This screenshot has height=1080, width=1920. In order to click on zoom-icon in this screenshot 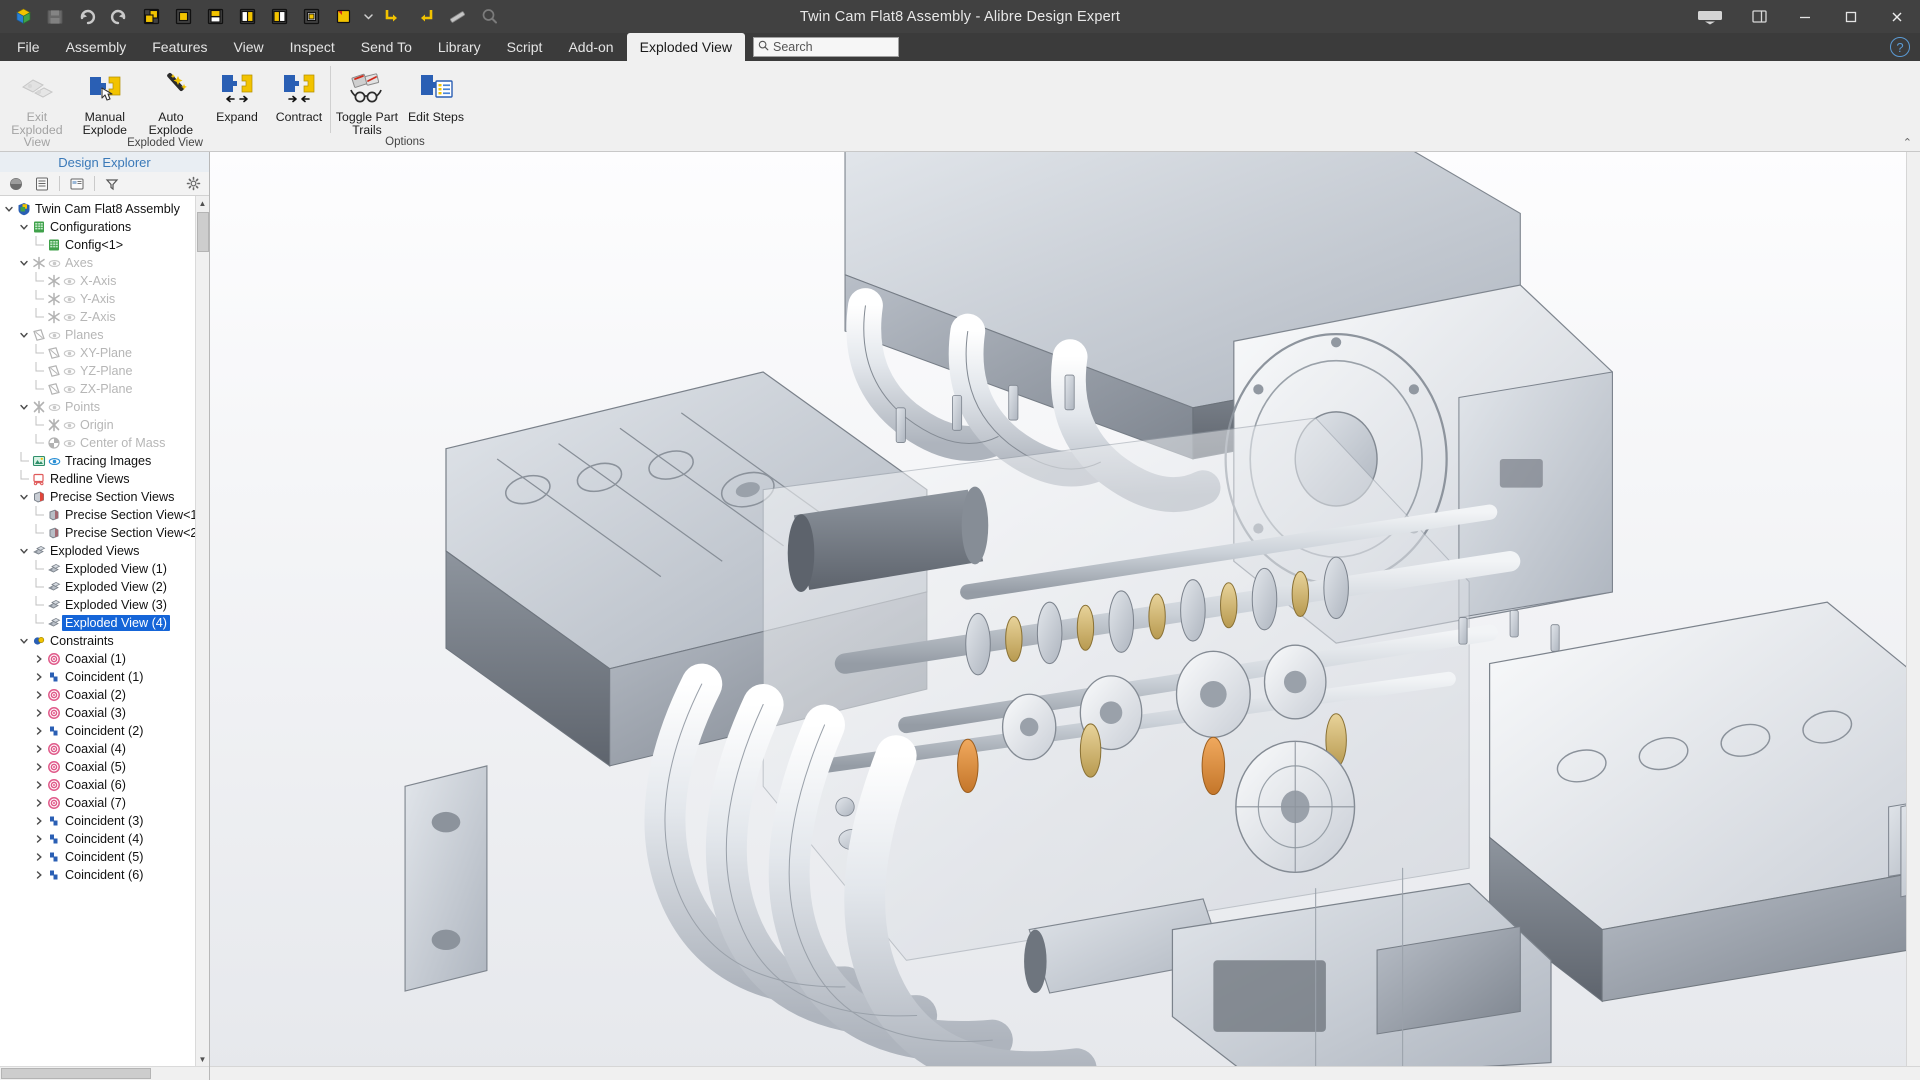, I will do `click(489, 17)`.